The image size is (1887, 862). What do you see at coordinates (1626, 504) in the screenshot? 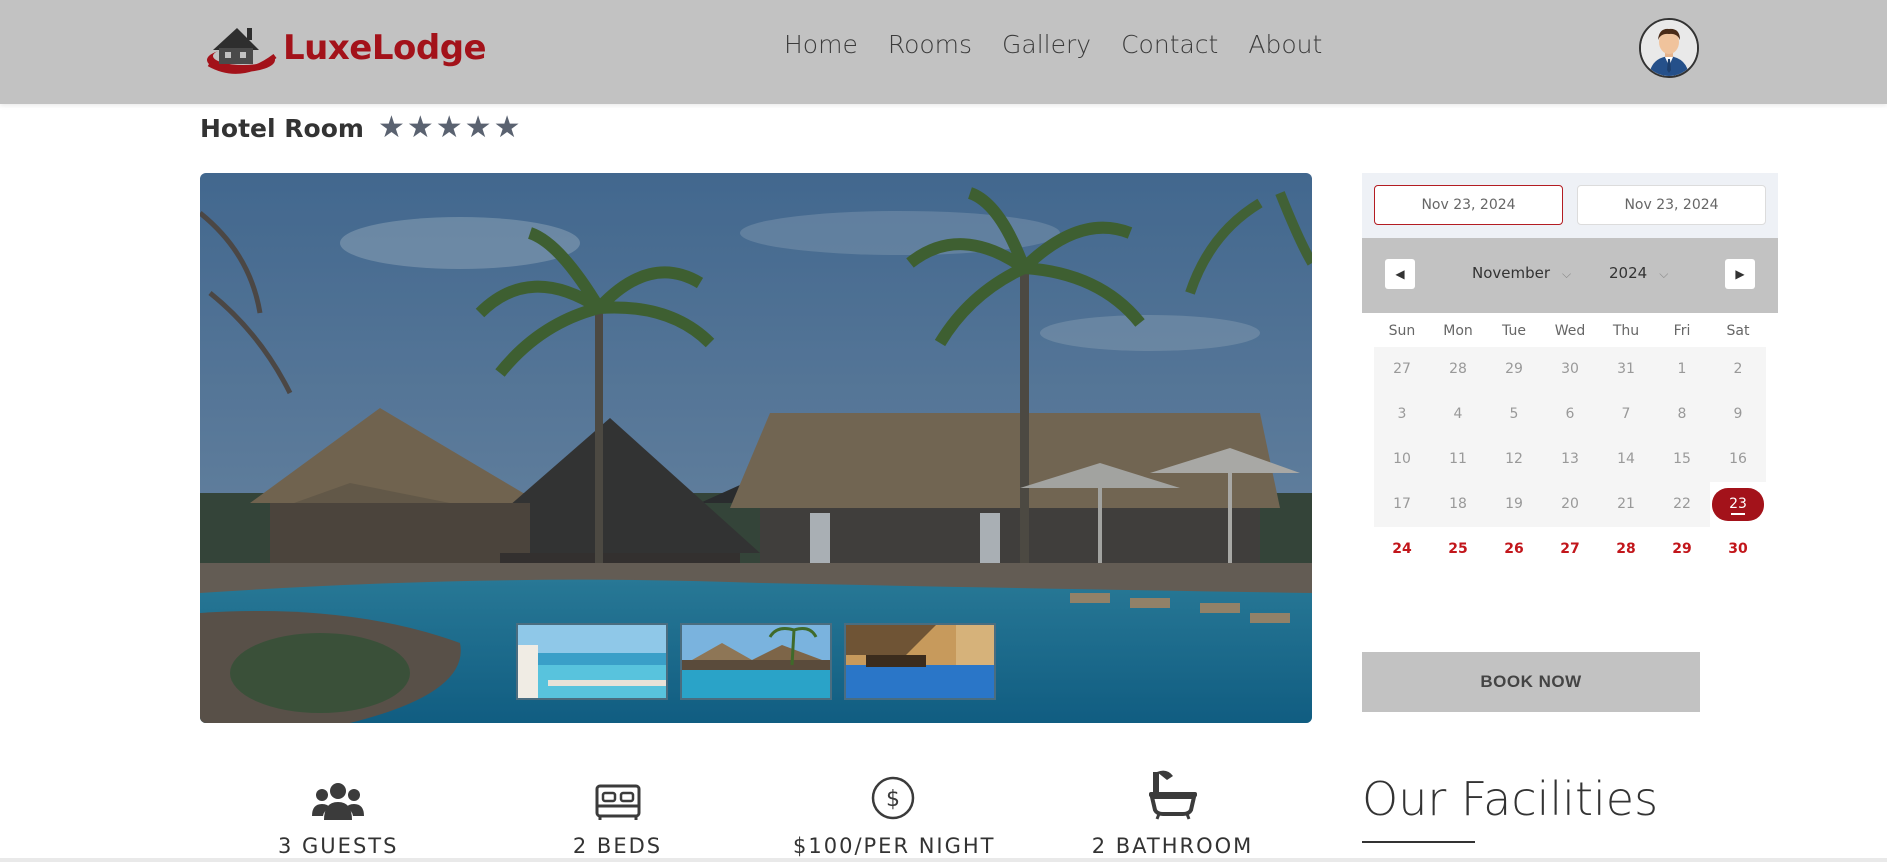
I see `calendar-day: 21` at bounding box center [1626, 504].